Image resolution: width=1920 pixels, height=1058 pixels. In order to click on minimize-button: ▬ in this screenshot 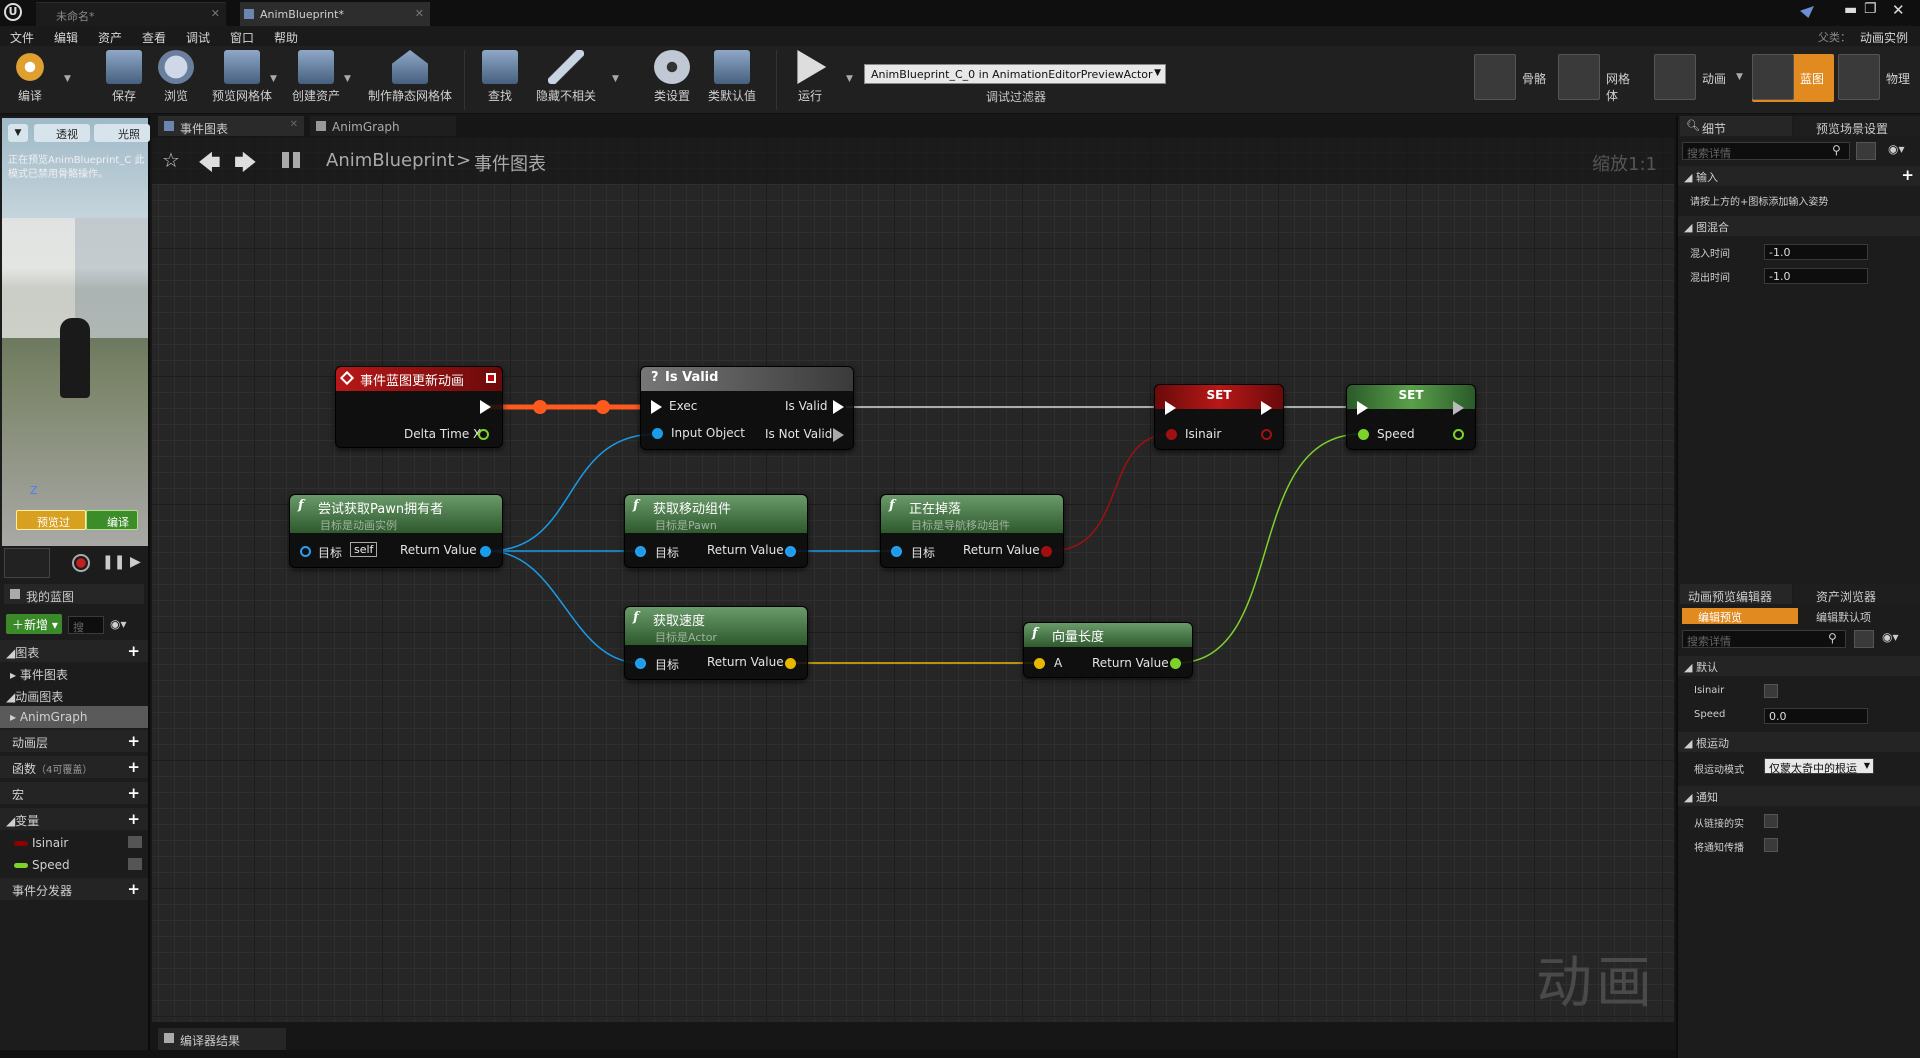, I will do `click(1850, 10)`.